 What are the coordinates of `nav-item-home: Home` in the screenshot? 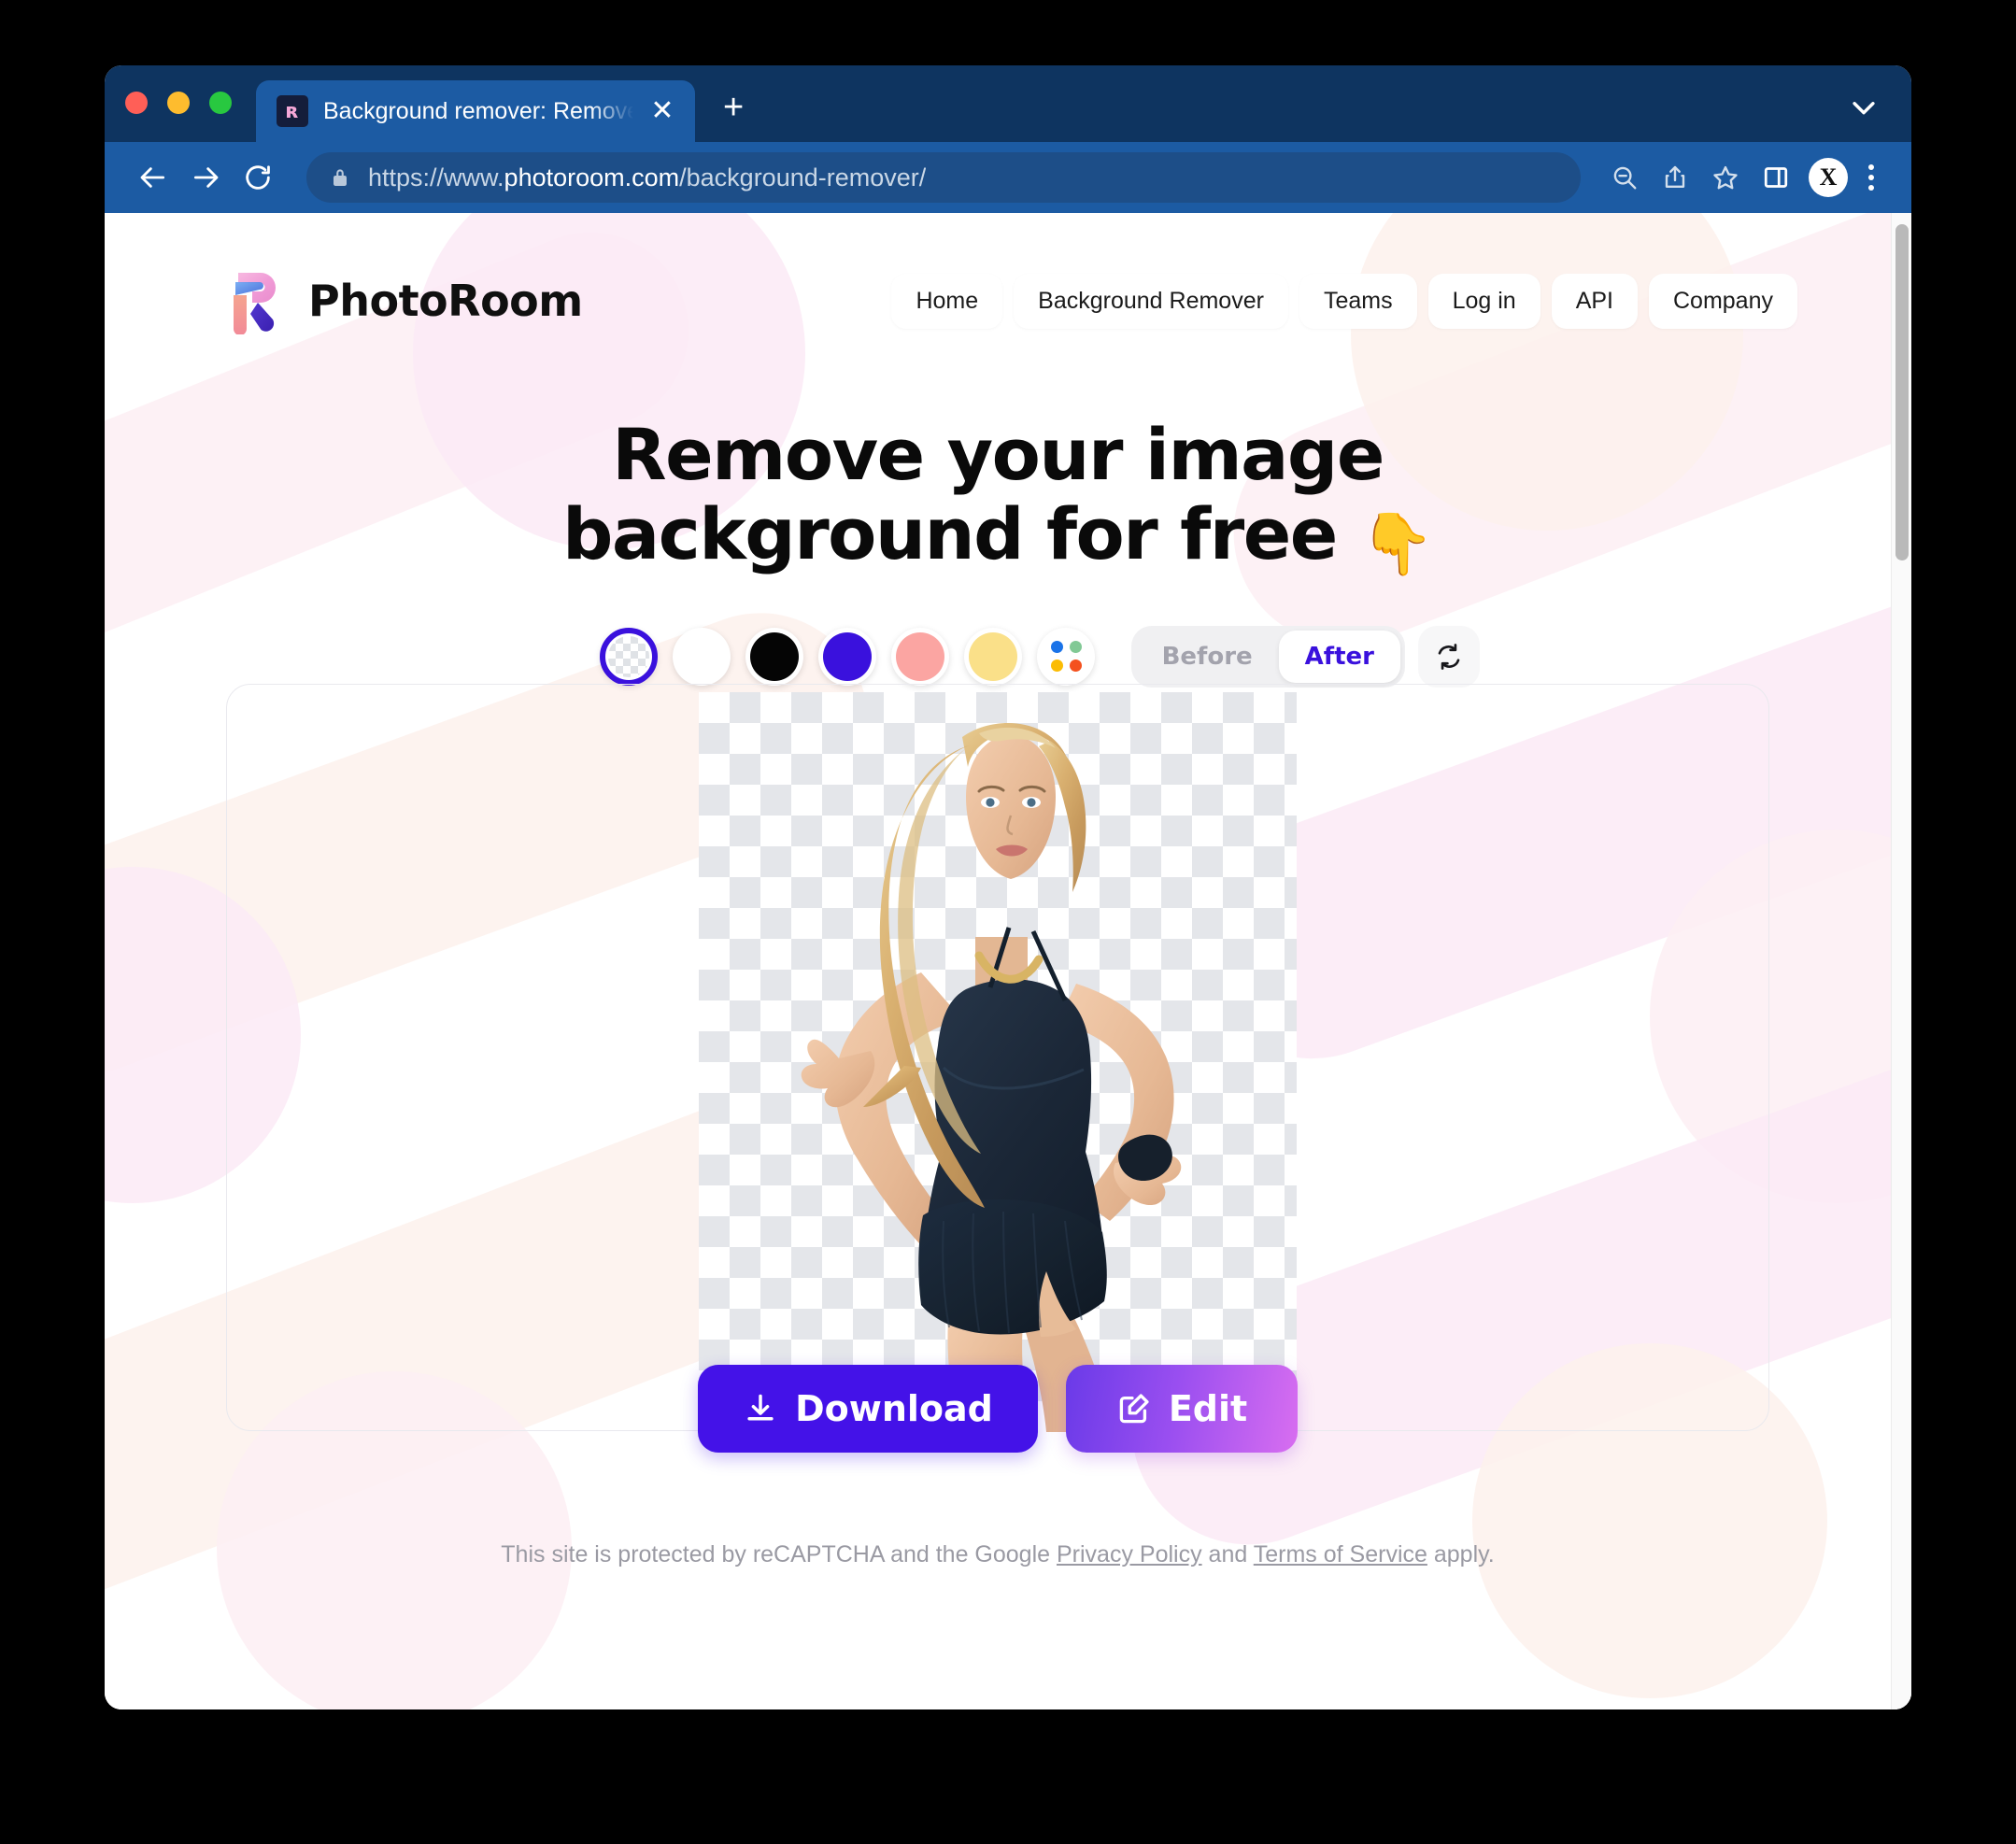 It's located at (947, 301).